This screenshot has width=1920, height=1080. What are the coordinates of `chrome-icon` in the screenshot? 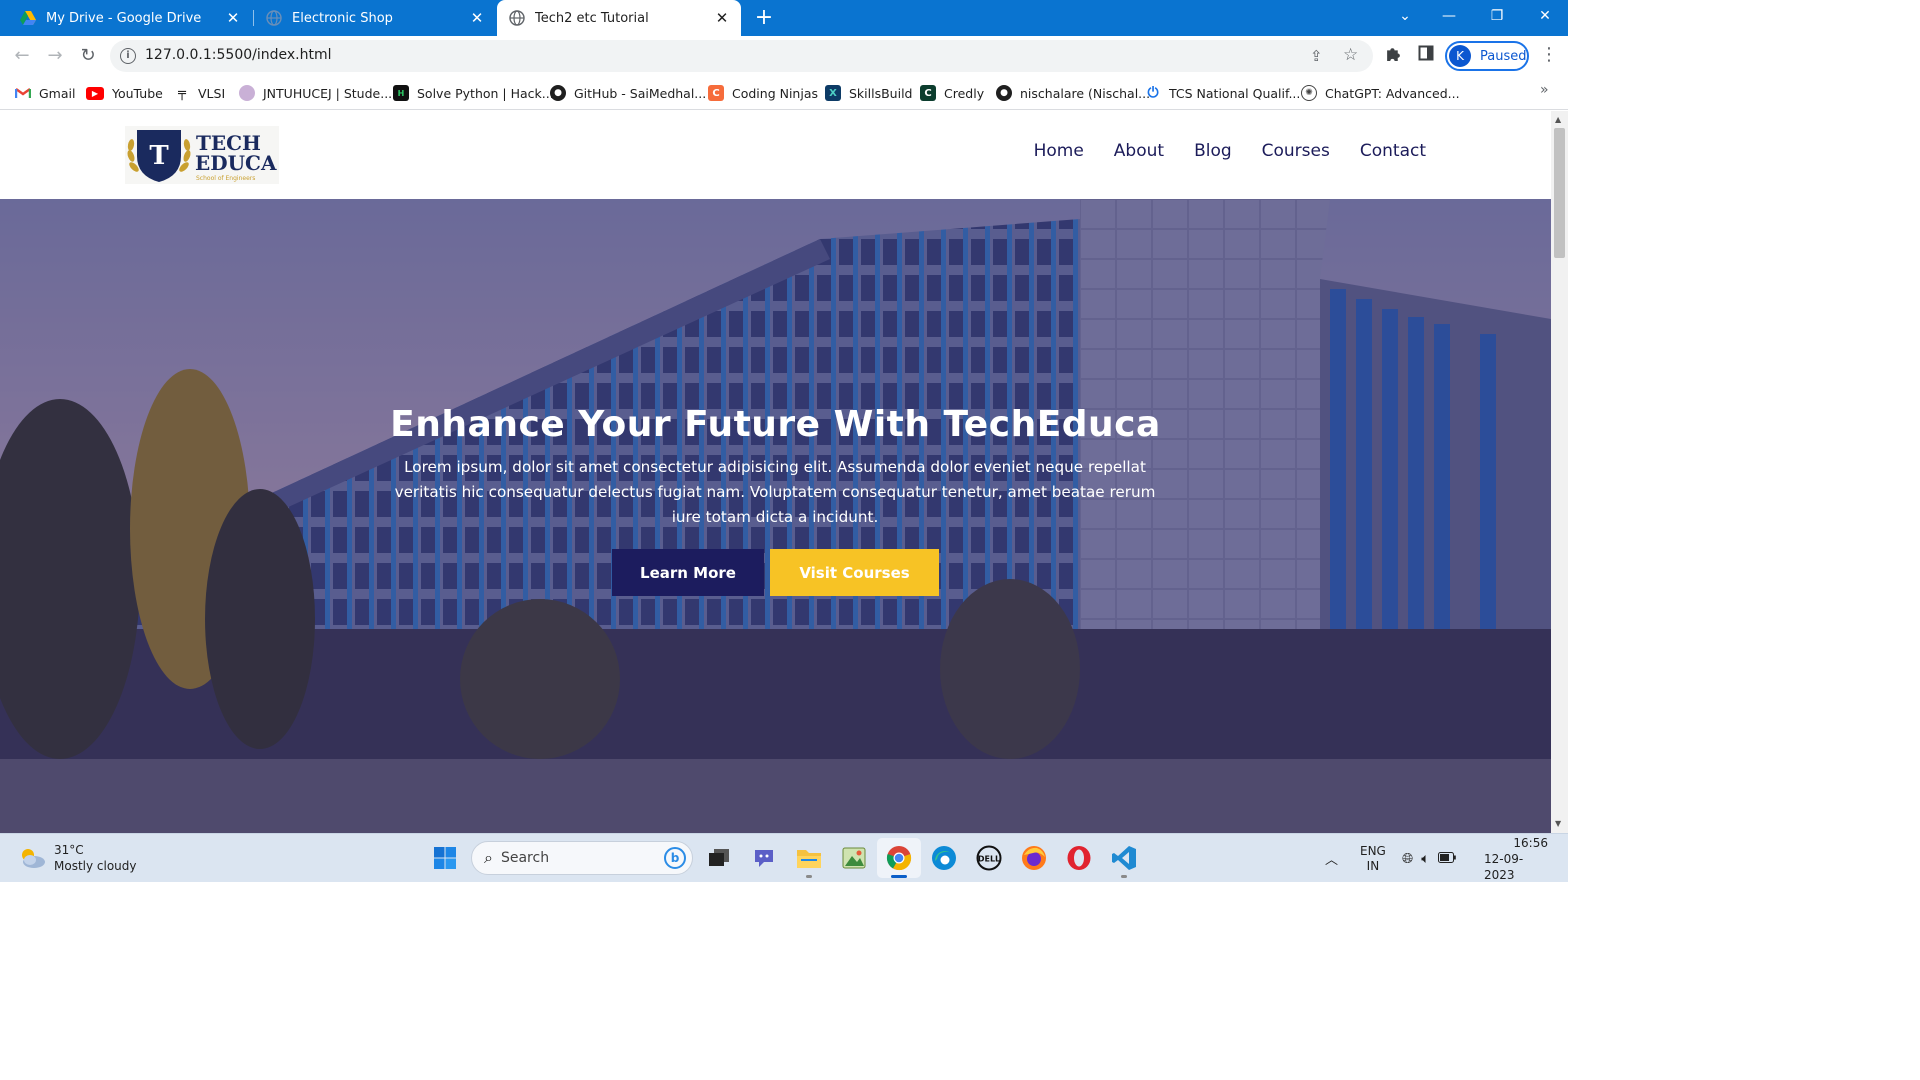 It's located at (899, 858).